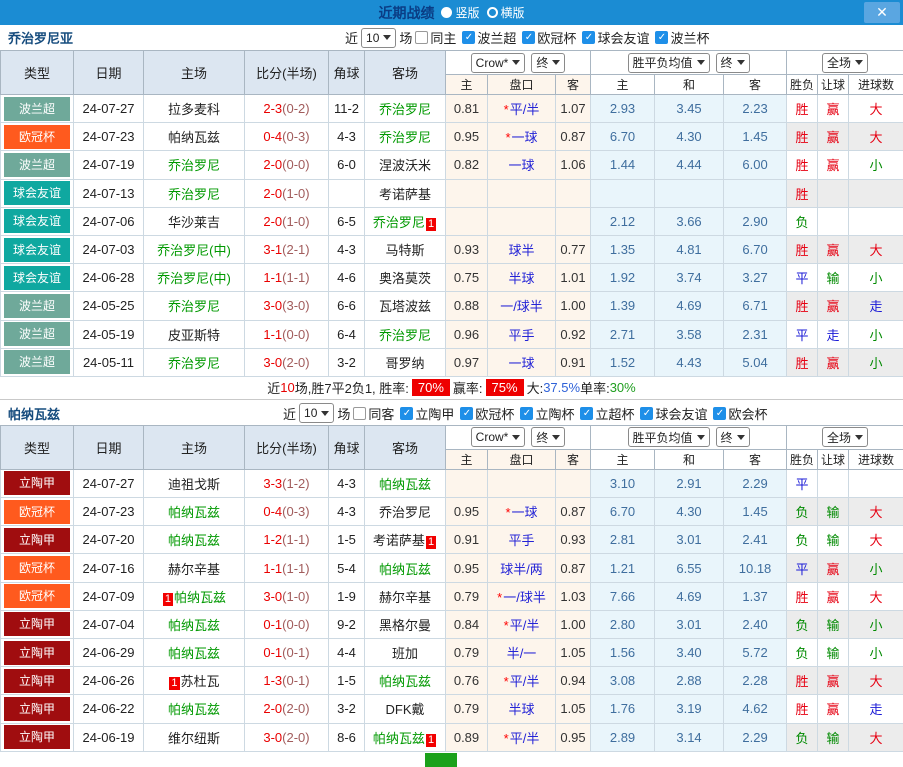  What do you see at coordinates (347, 306) in the screenshot?
I see `corners-cell: 6-6` at bounding box center [347, 306].